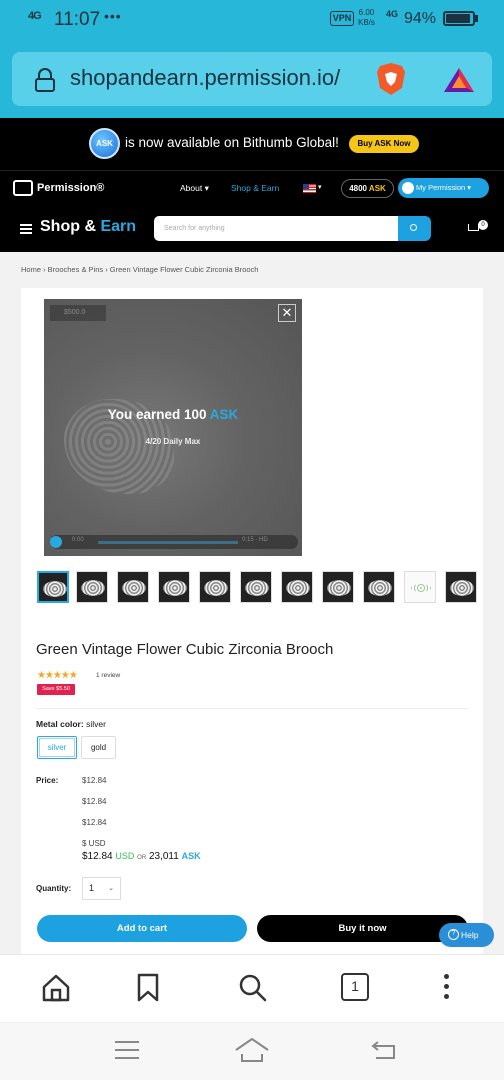  Describe the element at coordinates (342, 18) in the screenshot. I see `vpn-badge: VPN` at that location.